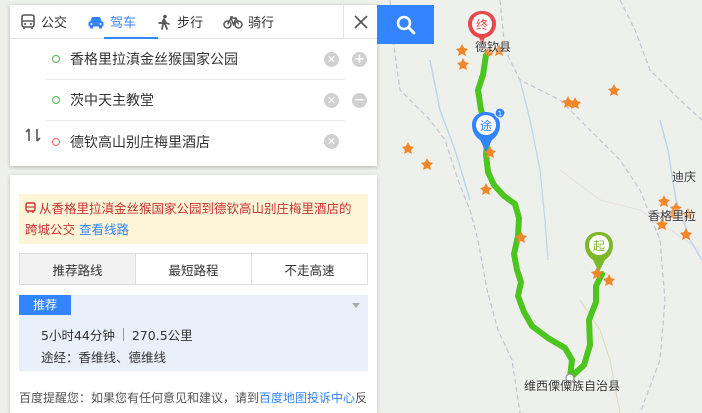 This screenshot has width=702, height=413. Describe the element at coordinates (45, 305) in the screenshot. I see `recommended-badge: 推荐` at that location.